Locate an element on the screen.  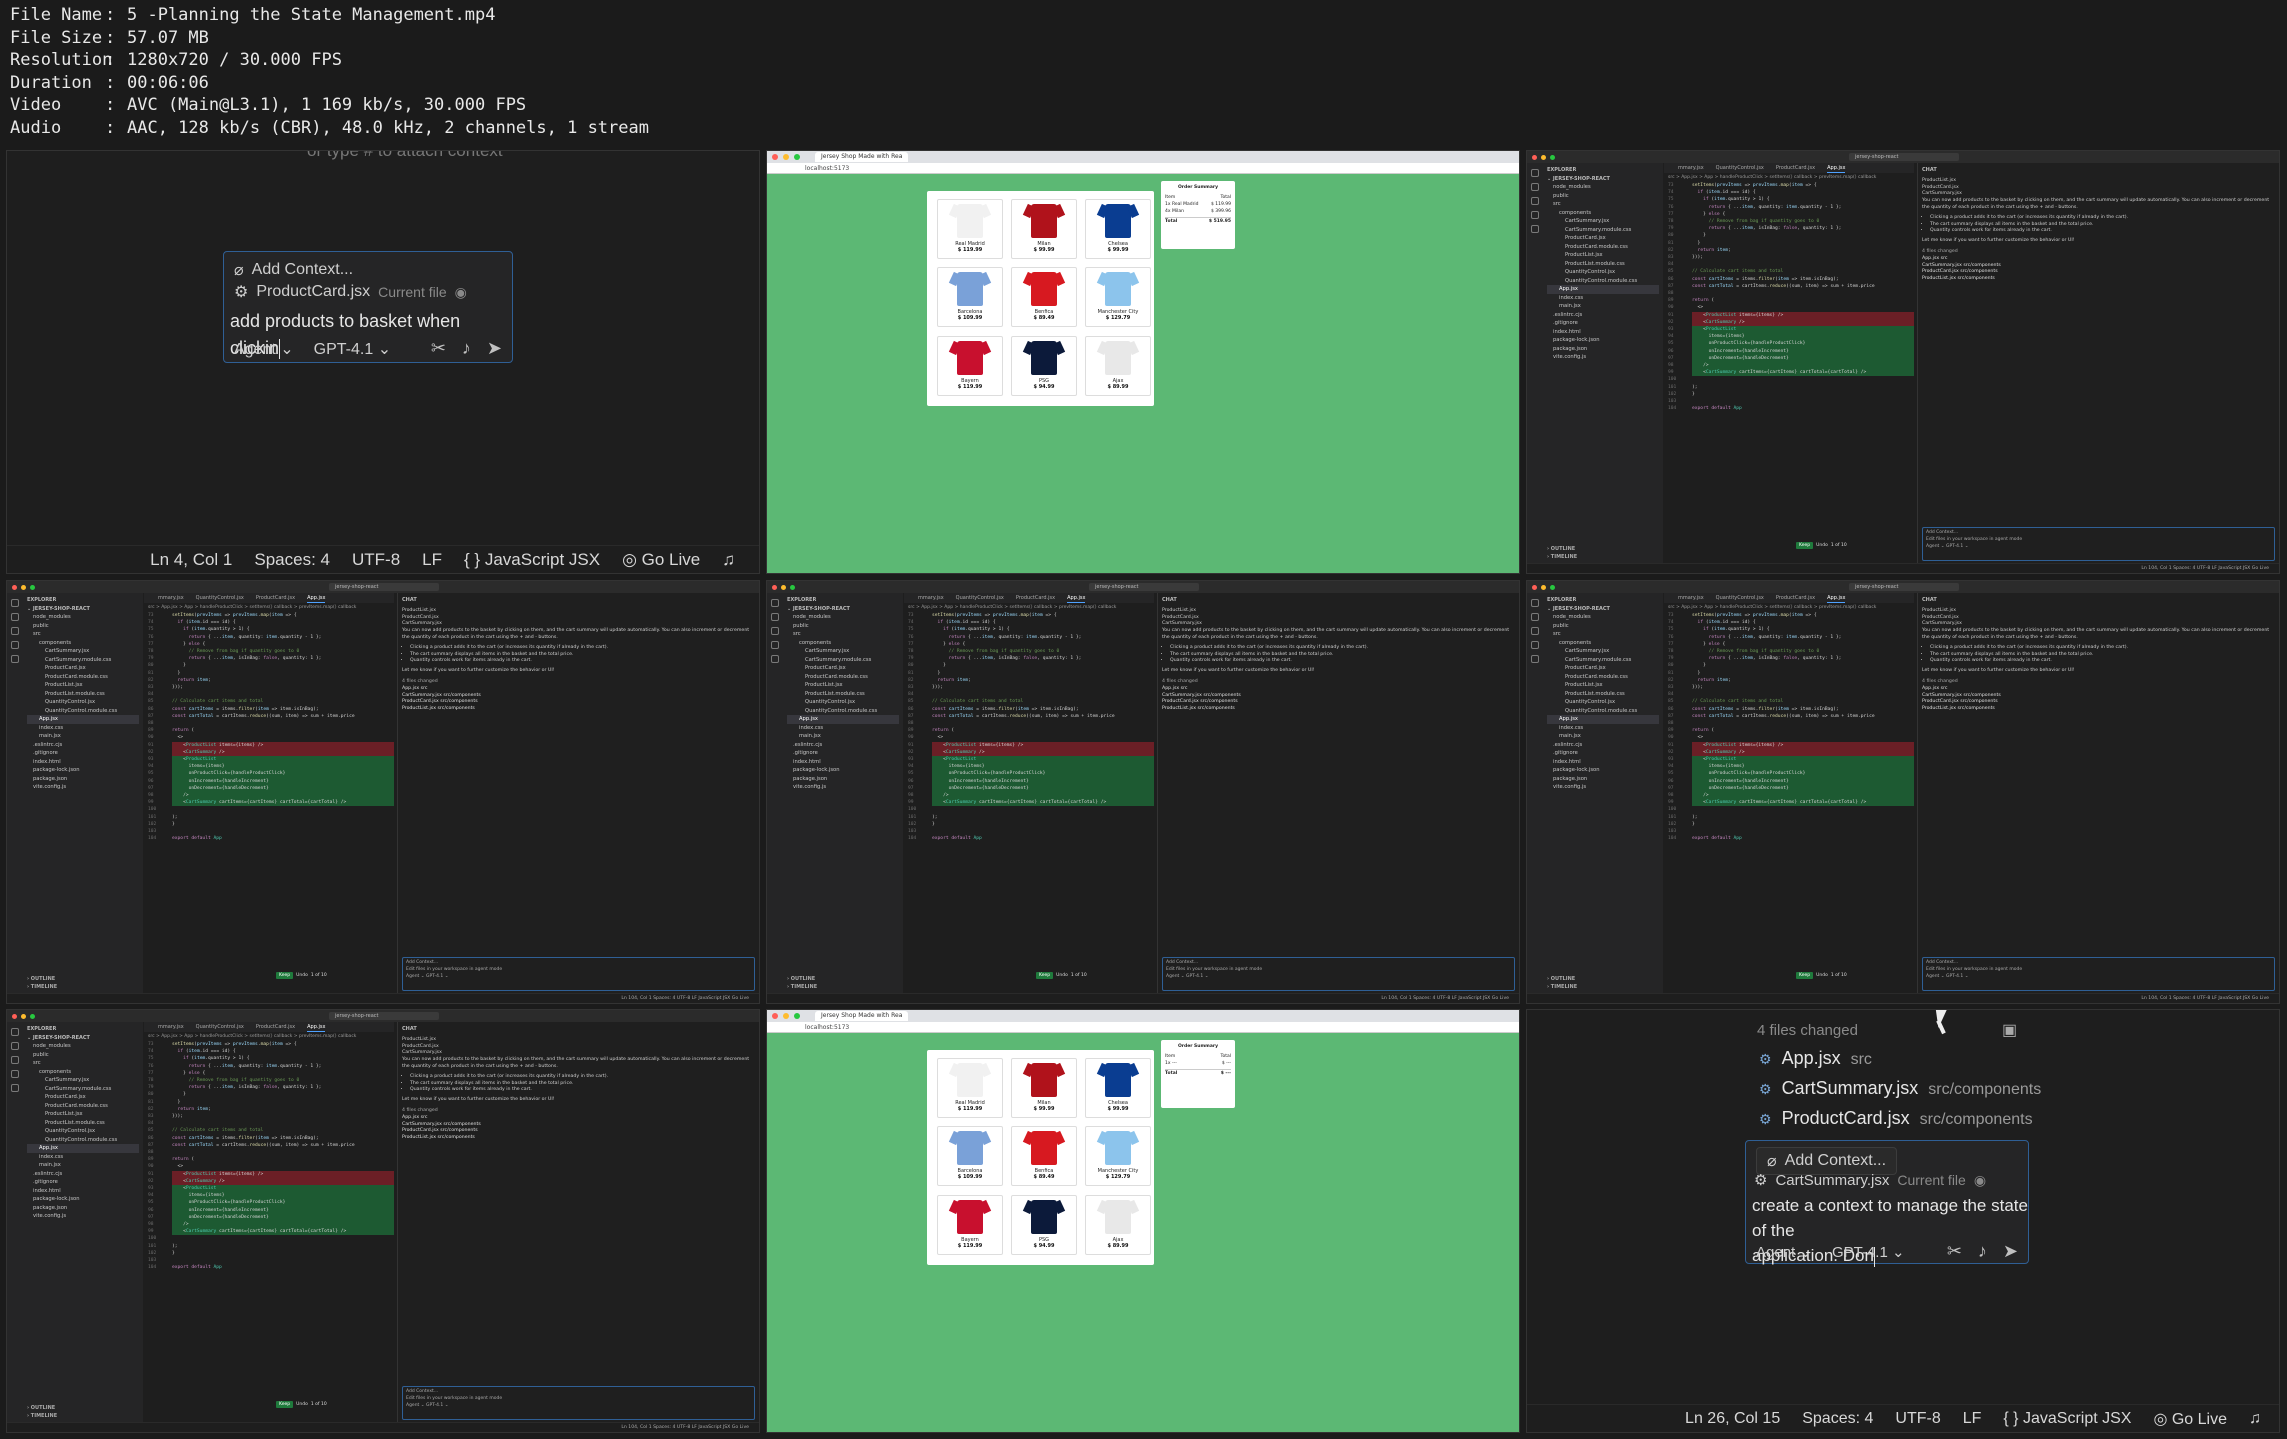
file-tree-item: ProductList.module.css is located at coordinates (843, 694).